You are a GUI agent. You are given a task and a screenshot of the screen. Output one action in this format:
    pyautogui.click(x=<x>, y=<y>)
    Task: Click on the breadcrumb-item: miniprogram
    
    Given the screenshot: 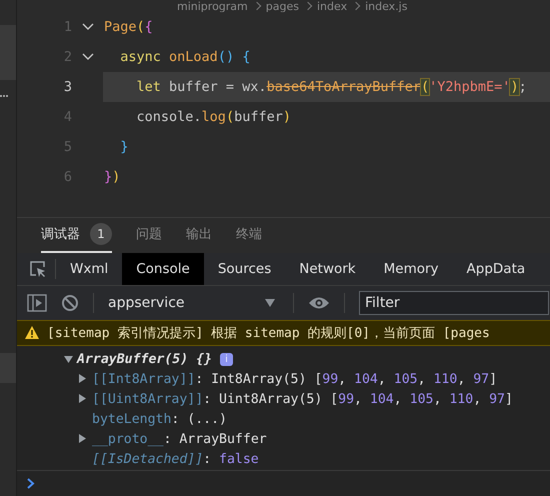 What is the action you would take?
    pyautogui.click(x=212, y=6)
    